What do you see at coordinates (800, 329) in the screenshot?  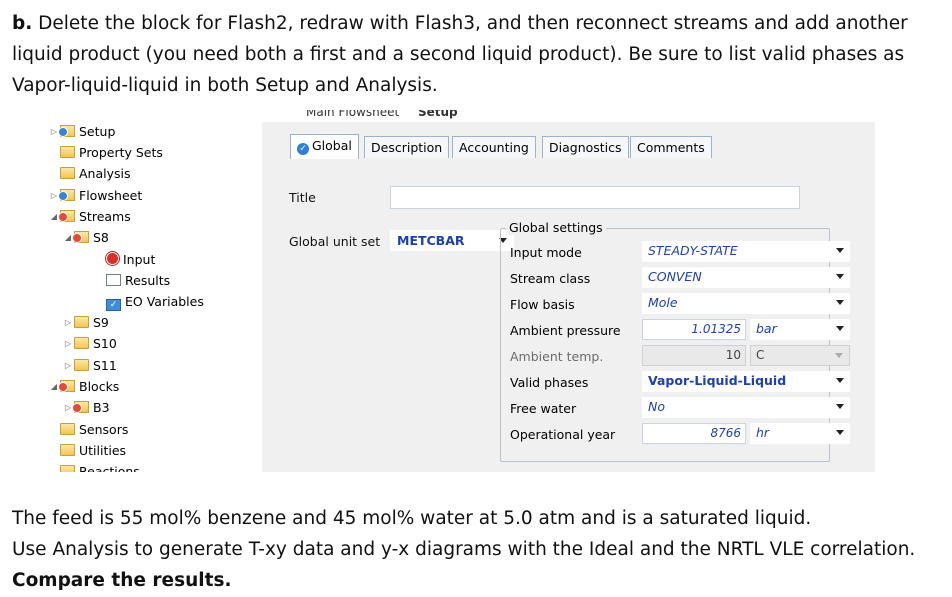 I see `ambient-pressure-unit-select: bar` at bounding box center [800, 329].